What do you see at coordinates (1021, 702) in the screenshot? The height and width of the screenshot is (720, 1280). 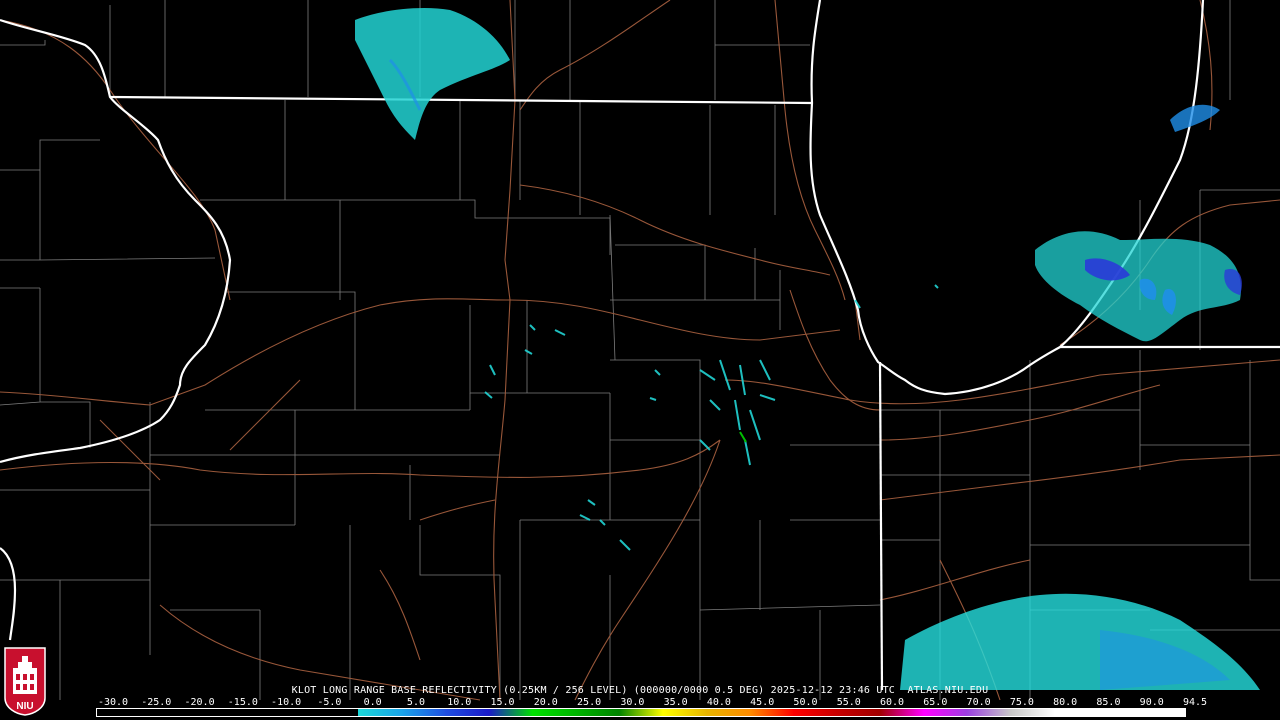 I see `scale-label: 75.0` at bounding box center [1021, 702].